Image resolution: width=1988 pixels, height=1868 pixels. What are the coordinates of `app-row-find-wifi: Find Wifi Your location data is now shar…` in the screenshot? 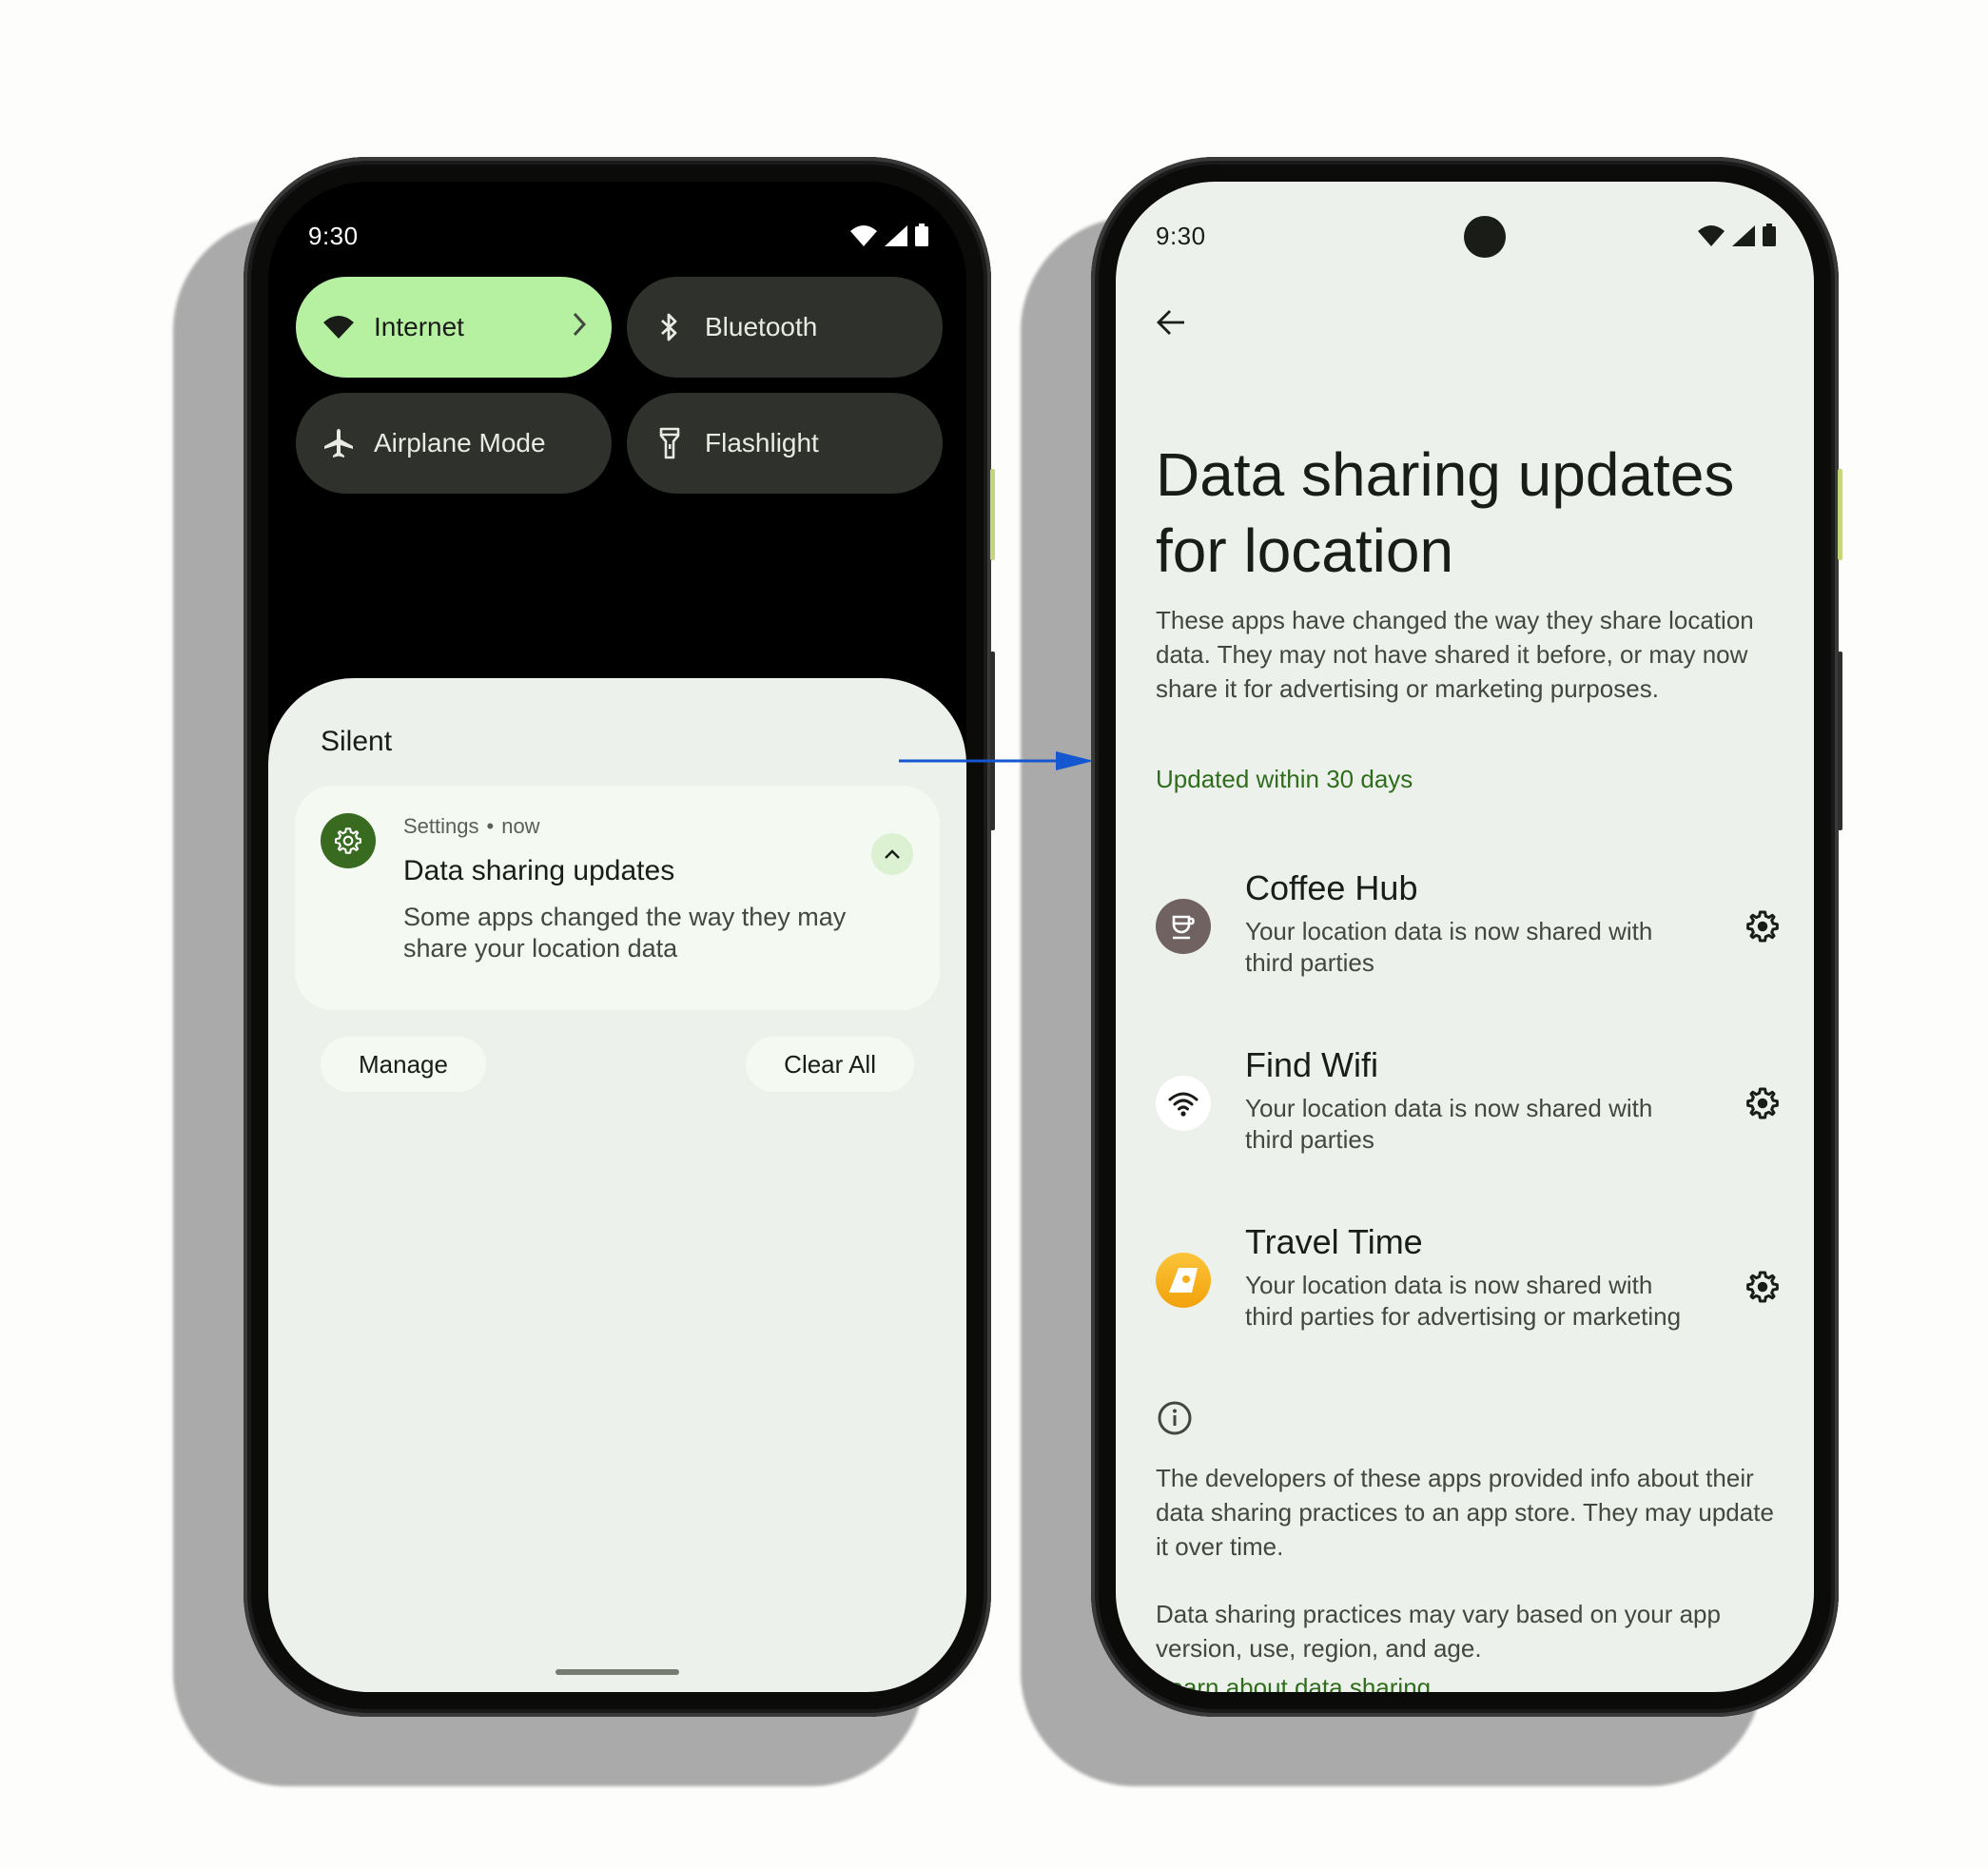 It's located at (1470, 1107).